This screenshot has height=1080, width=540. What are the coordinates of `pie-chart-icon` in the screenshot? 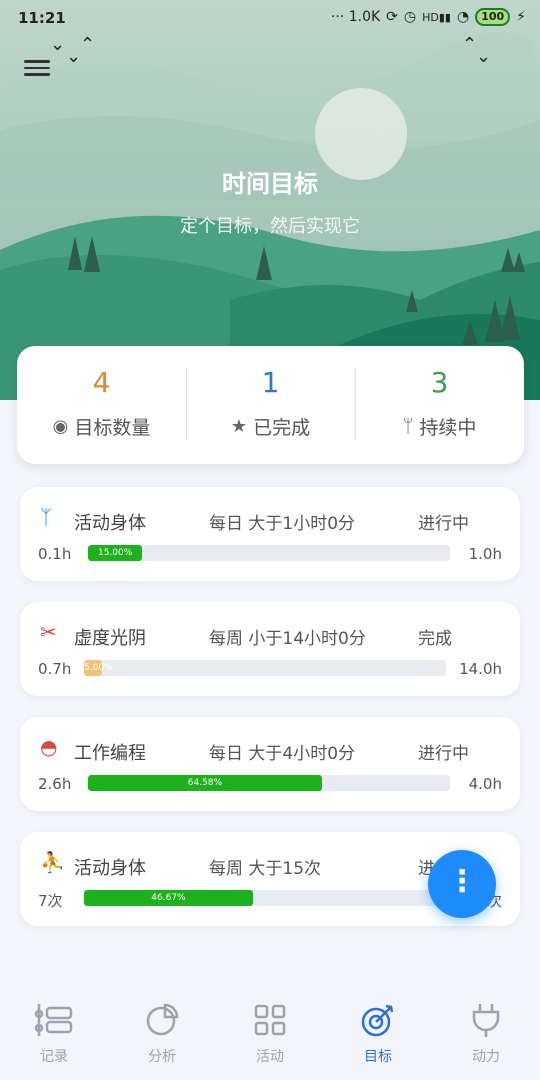 It's located at (162, 1019).